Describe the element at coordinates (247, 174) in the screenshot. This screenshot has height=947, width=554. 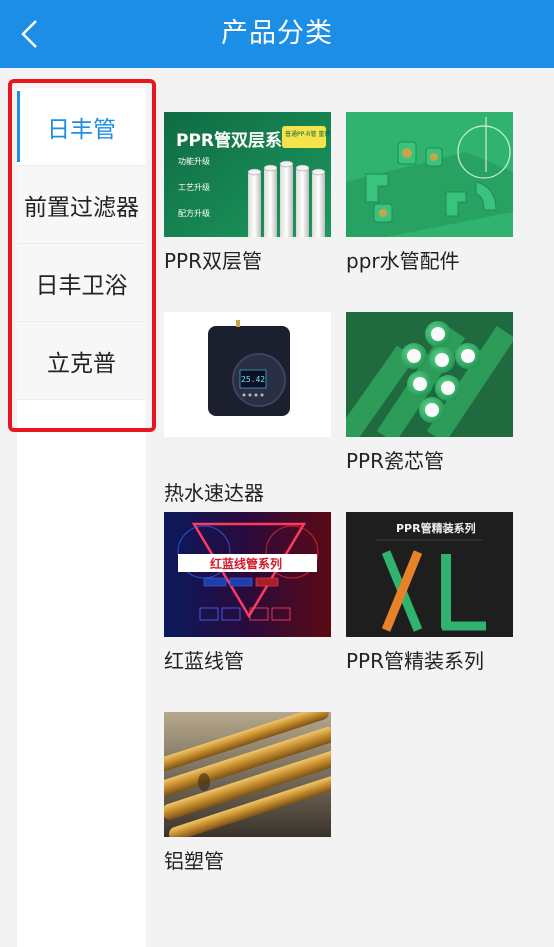
I see `product-image: PPR管双层系列 普通PP-R管 重磅升级版 功能升级 工艺升级 配方升级` at that location.